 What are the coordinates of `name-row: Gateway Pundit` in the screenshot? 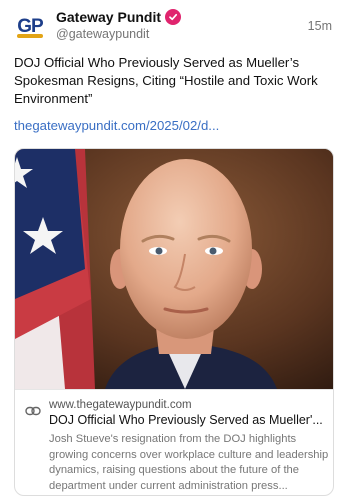 It's located at (119, 17).